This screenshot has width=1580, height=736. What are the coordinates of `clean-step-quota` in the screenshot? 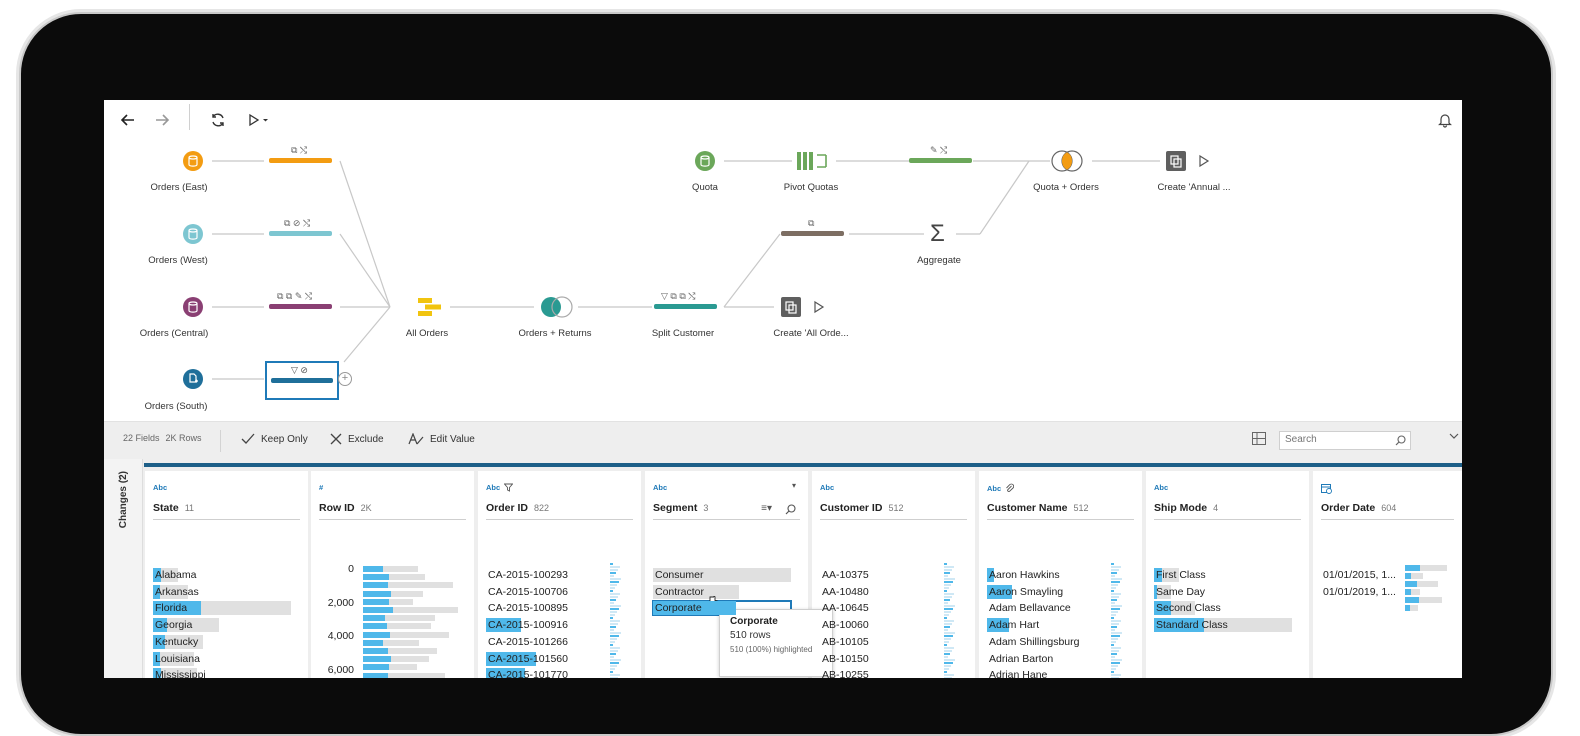 It's located at (940, 160).